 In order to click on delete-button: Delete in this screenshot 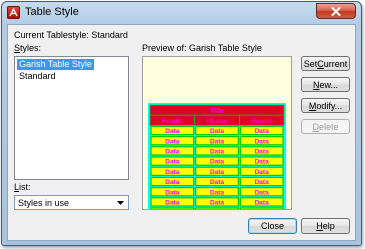, I will do `click(325, 126)`.